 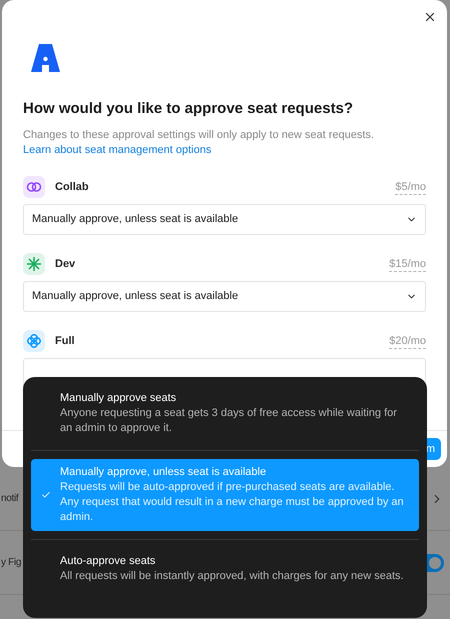 I want to click on menu-option: Manually approve seats Anyone requesting a seat gets 3 days of free access while waiting for an admin to approve it., so click(x=225, y=413).